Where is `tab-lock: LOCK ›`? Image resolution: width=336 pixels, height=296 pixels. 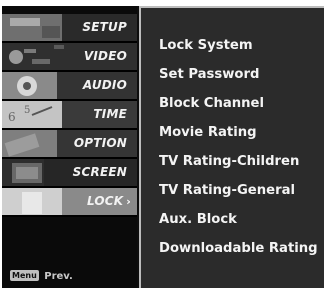
tab-lock: LOCK › is located at coordinates (69, 202).